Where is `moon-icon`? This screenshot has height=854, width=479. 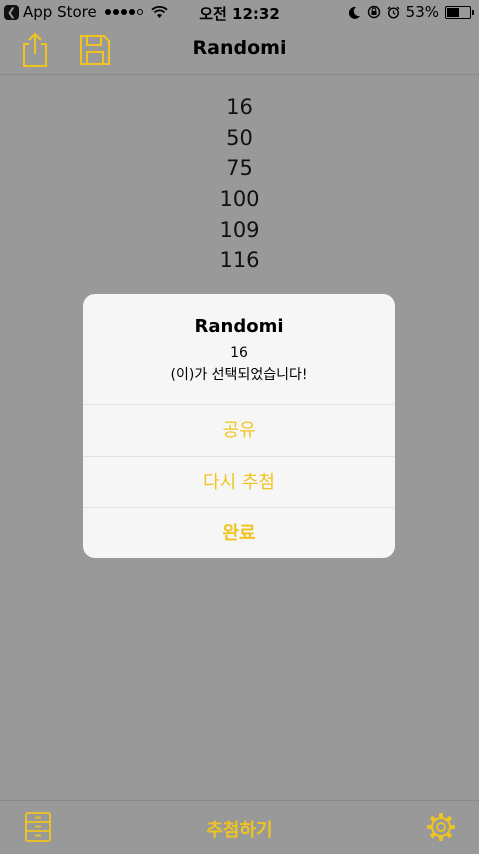
moon-icon is located at coordinates (354, 12).